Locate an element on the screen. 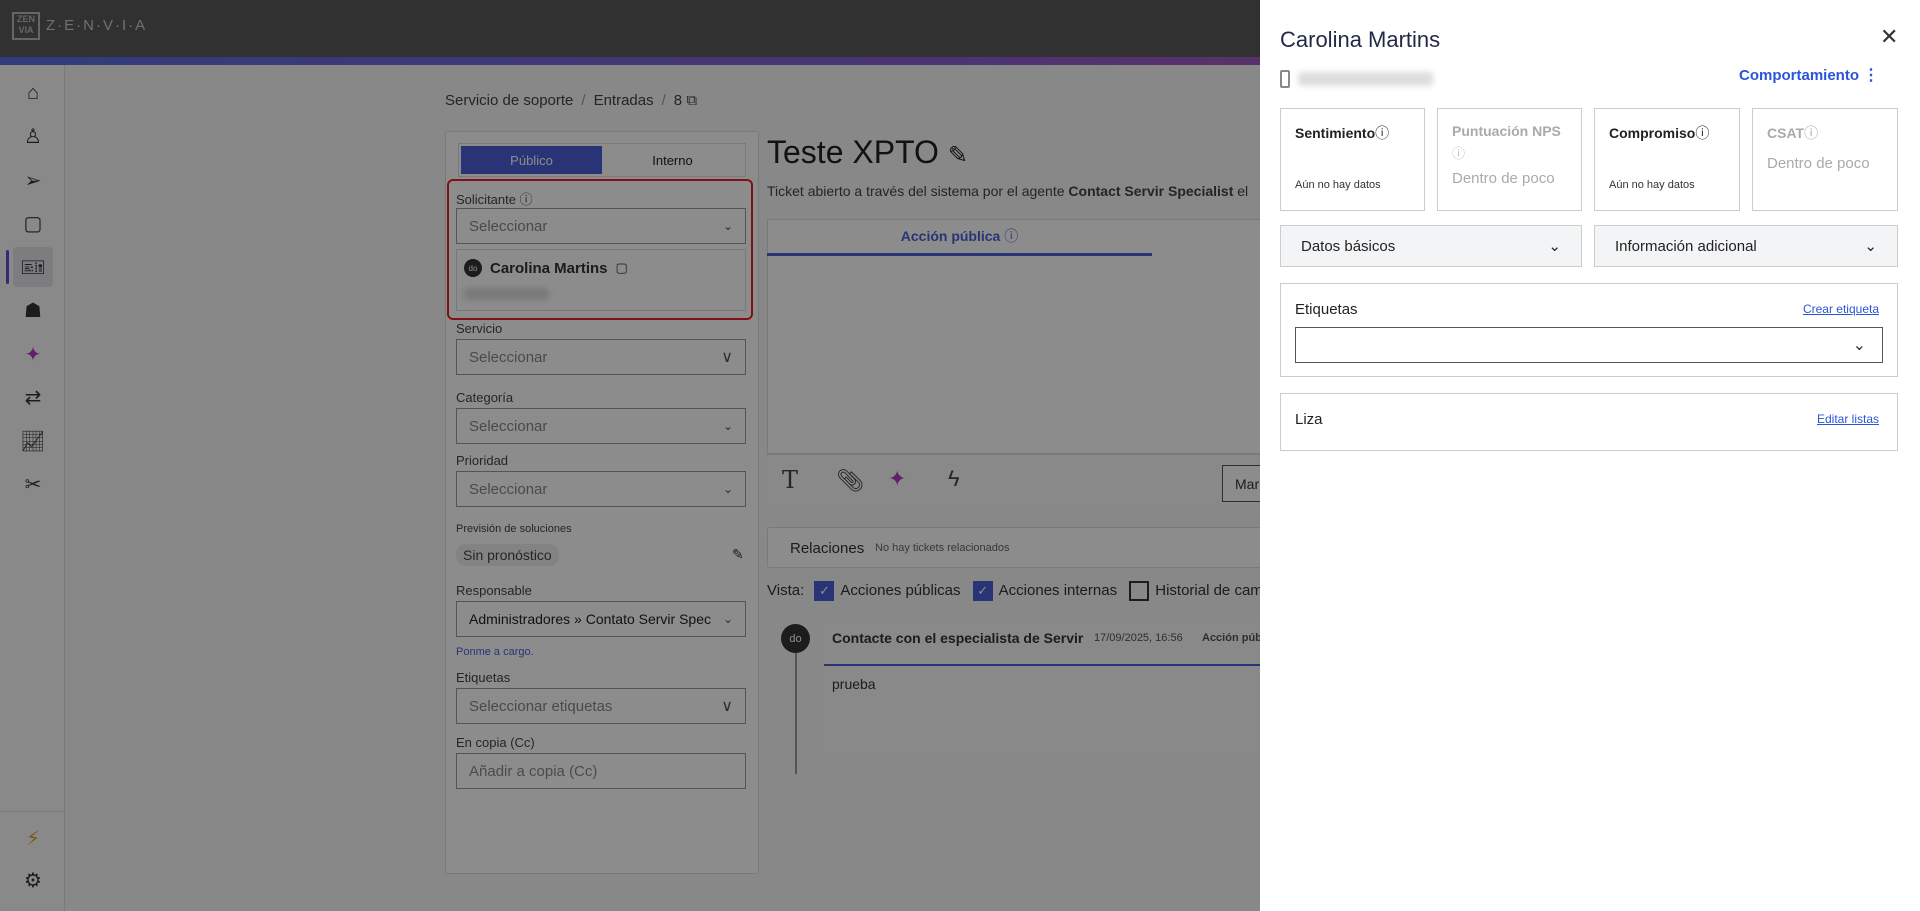 The image size is (1920, 911). lists-section: Liza Editar listas is located at coordinates (1589, 422).